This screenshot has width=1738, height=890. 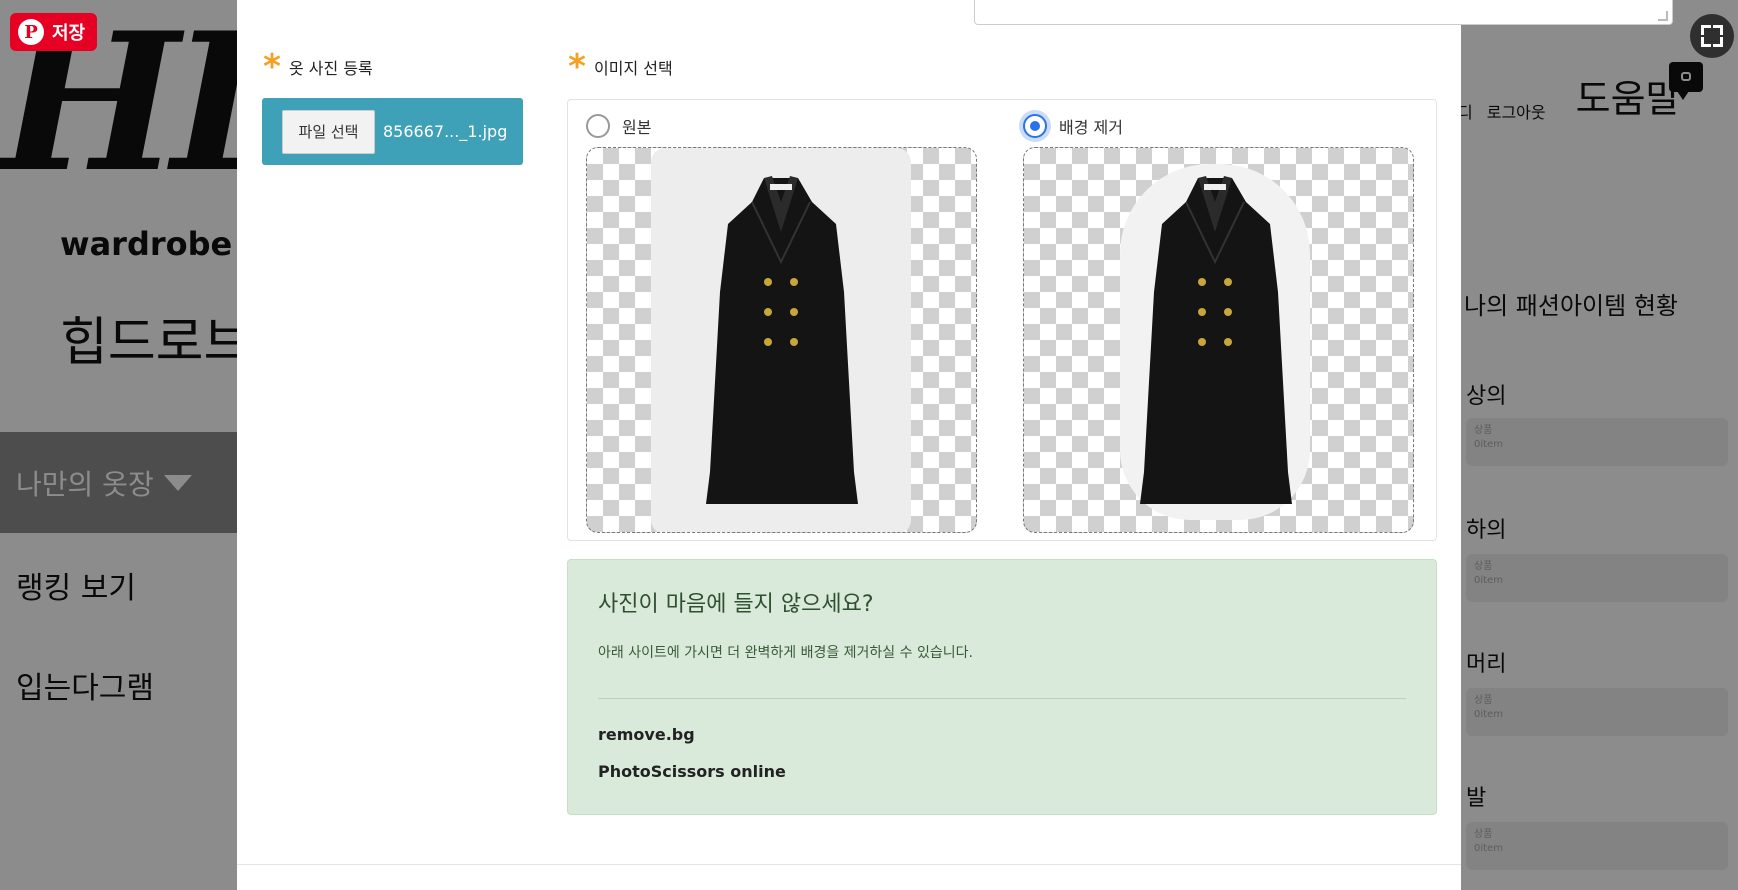 I want to click on memo-textarea, so click(x=1323, y=12).